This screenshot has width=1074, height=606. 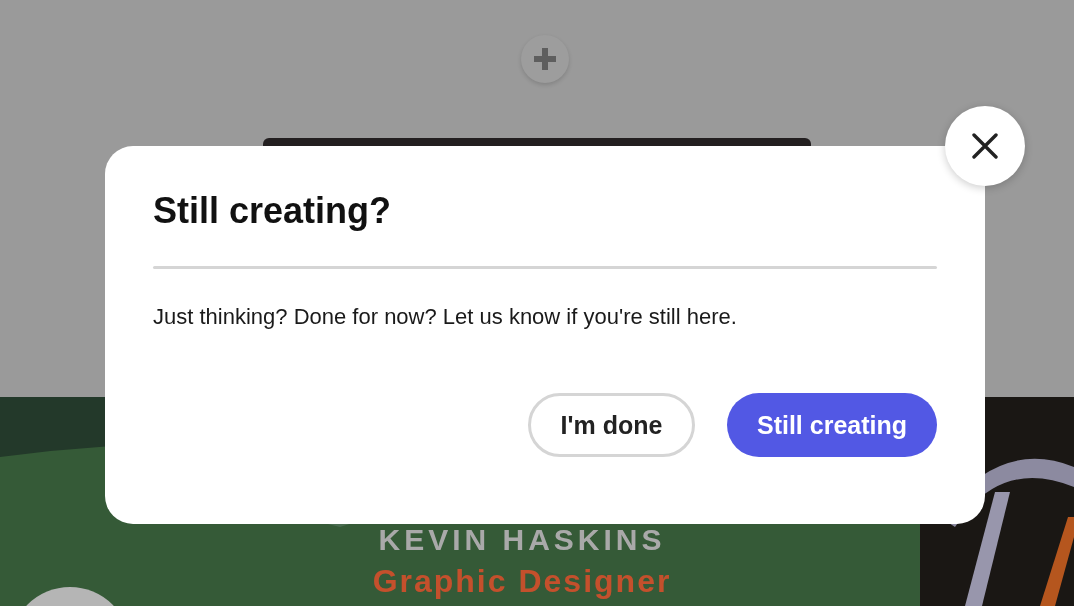 I want to click on dialog-message: Just thinking? Done for now? Let us know if you're still here., so click(x=445, y=317).